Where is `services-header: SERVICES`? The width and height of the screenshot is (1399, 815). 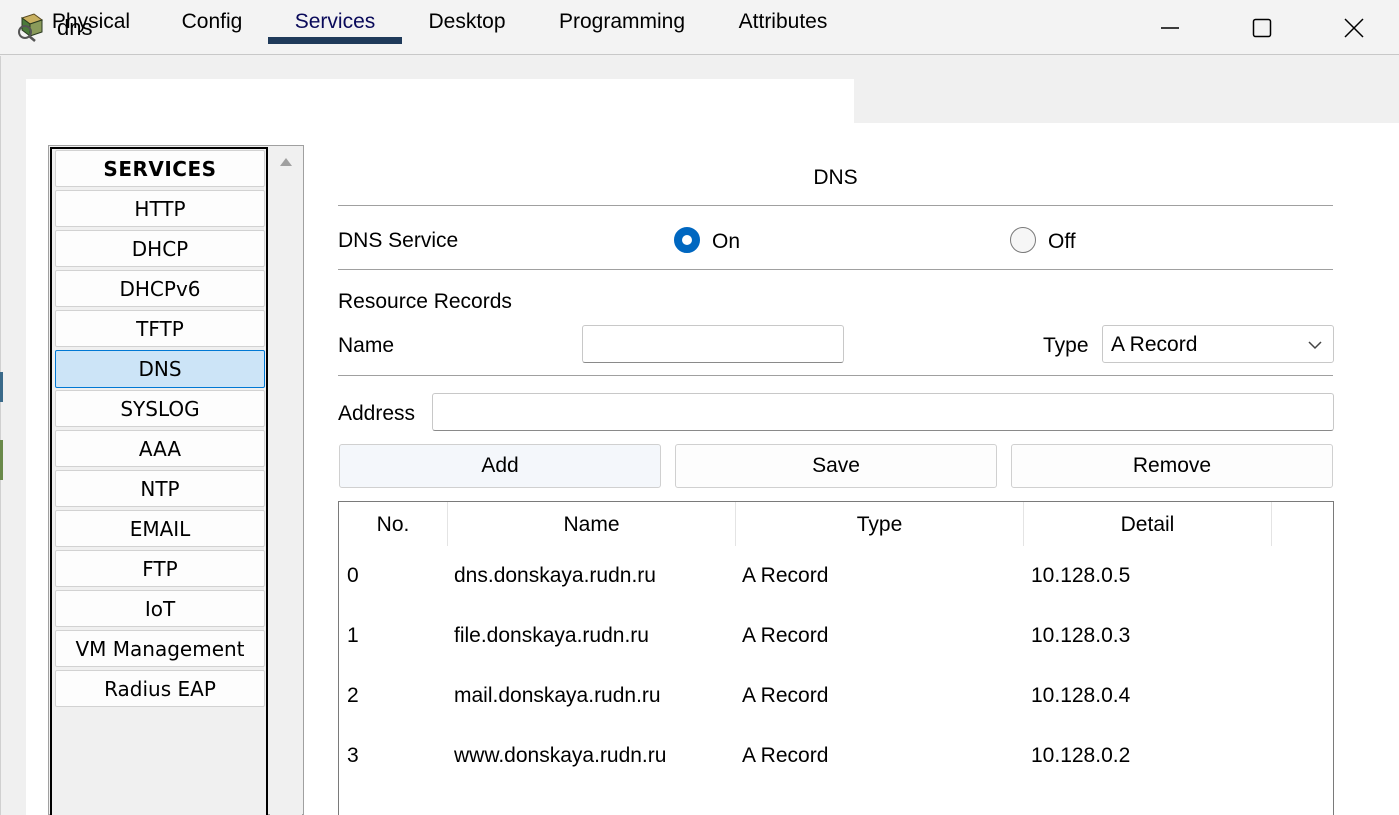
services-header: SERVICES is located at coordinates (160, 168).